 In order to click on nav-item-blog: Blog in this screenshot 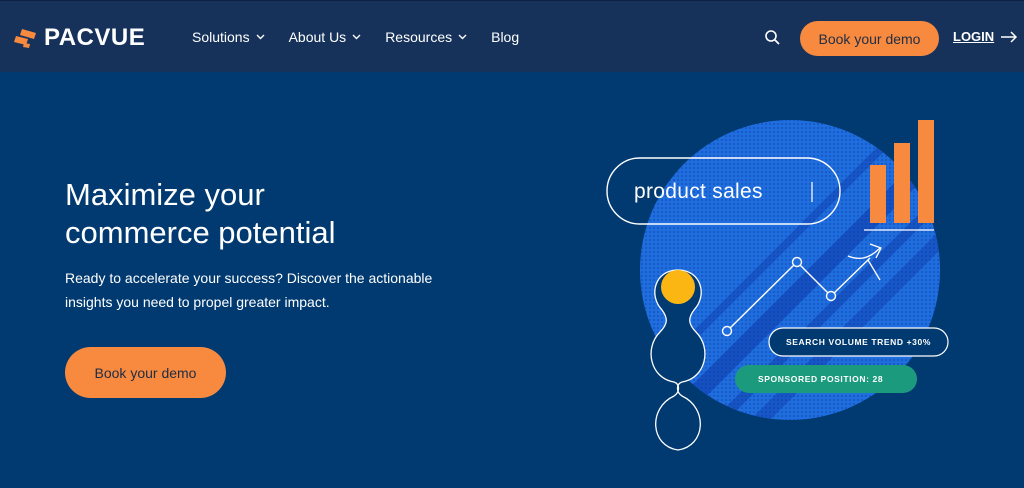, I will do `click(505, 37)`.